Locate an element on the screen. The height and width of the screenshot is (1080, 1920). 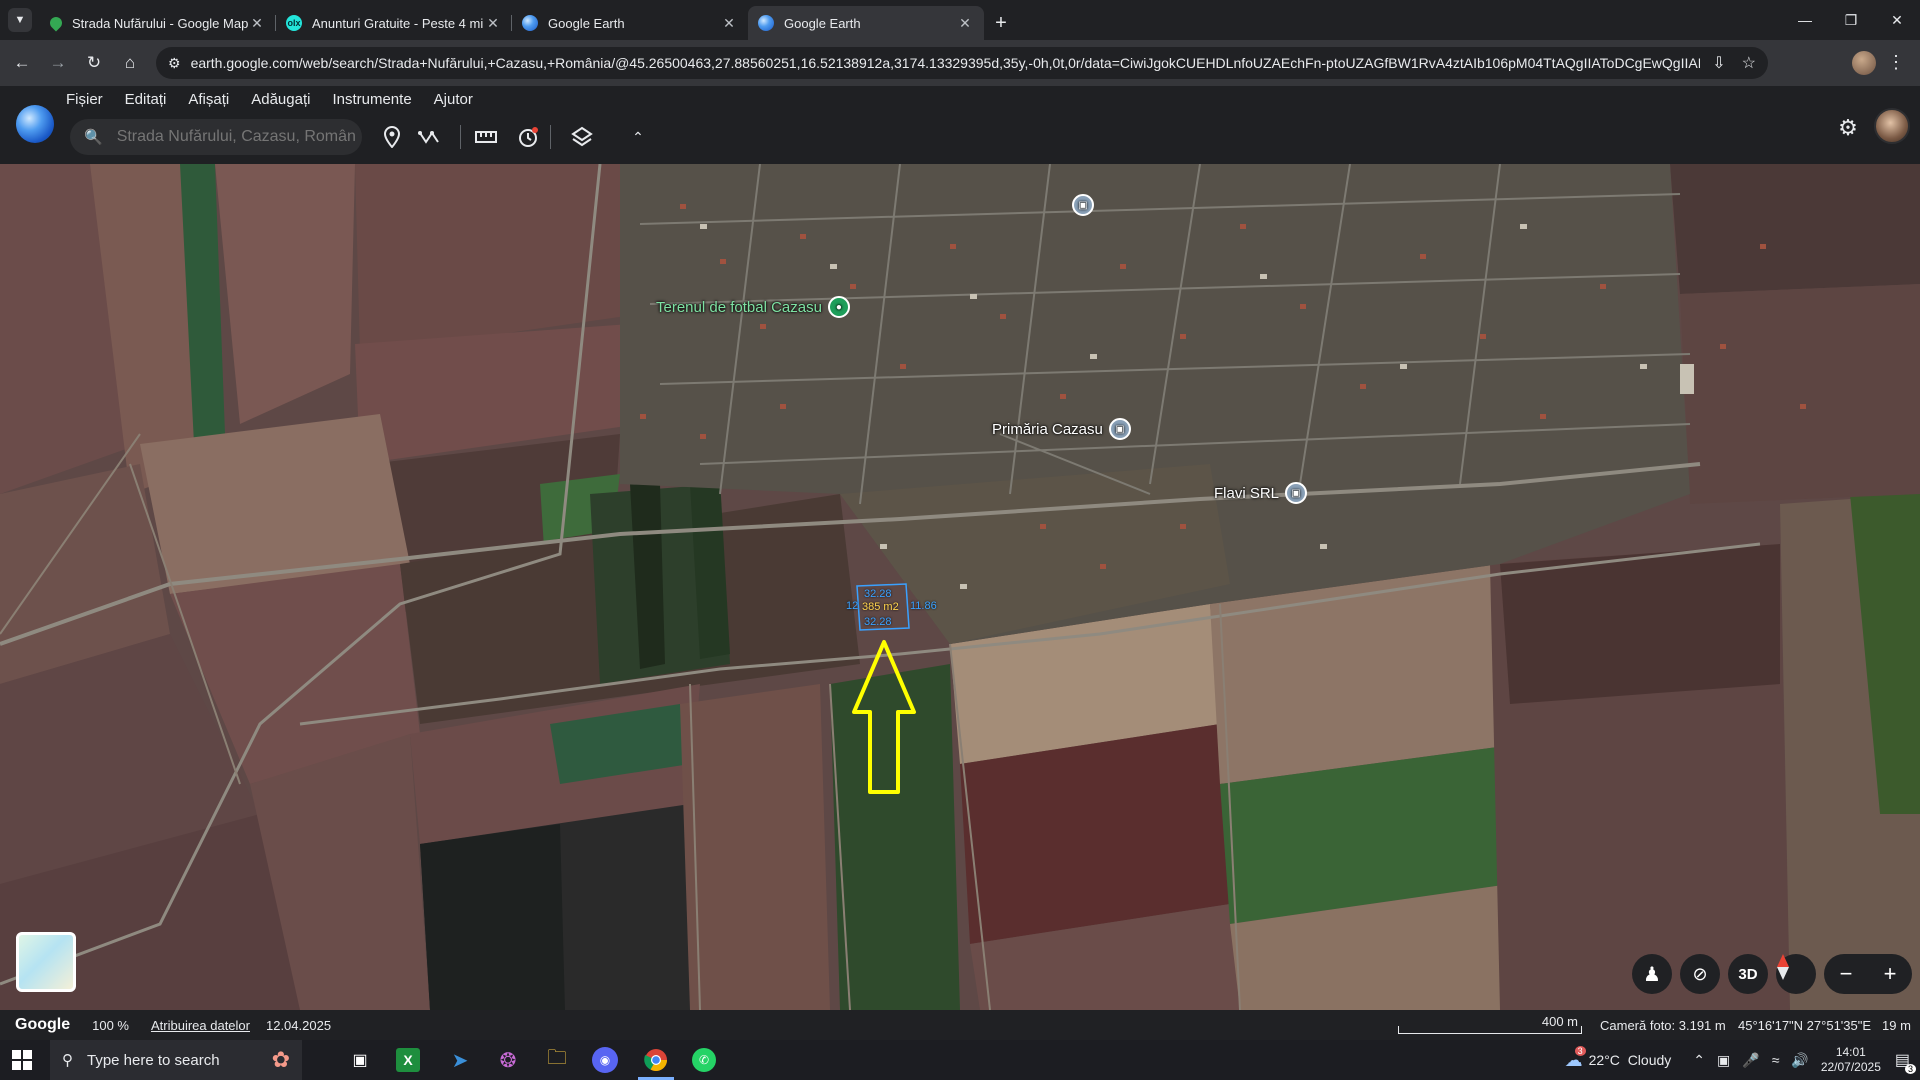
system-clock: 14:01 22/07/2025 is located at coordinates (1851, 1060).